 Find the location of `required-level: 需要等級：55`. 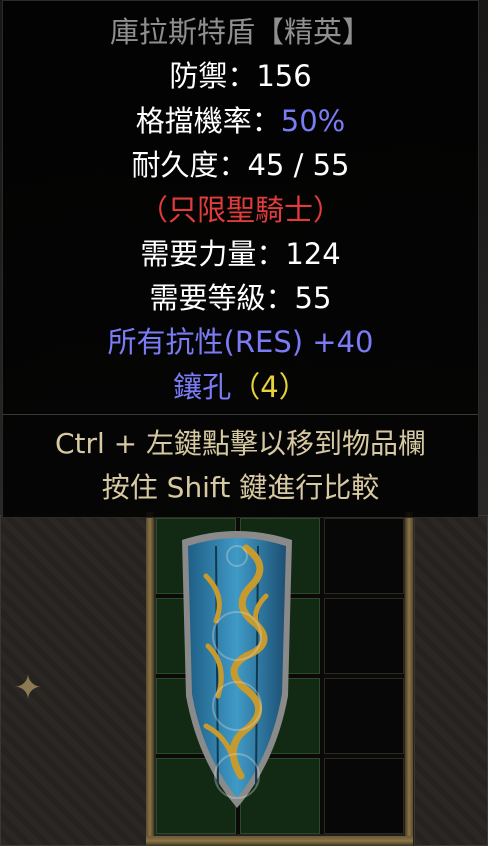

required-level: 需要等級：55 is located at coordinates (240, 298).